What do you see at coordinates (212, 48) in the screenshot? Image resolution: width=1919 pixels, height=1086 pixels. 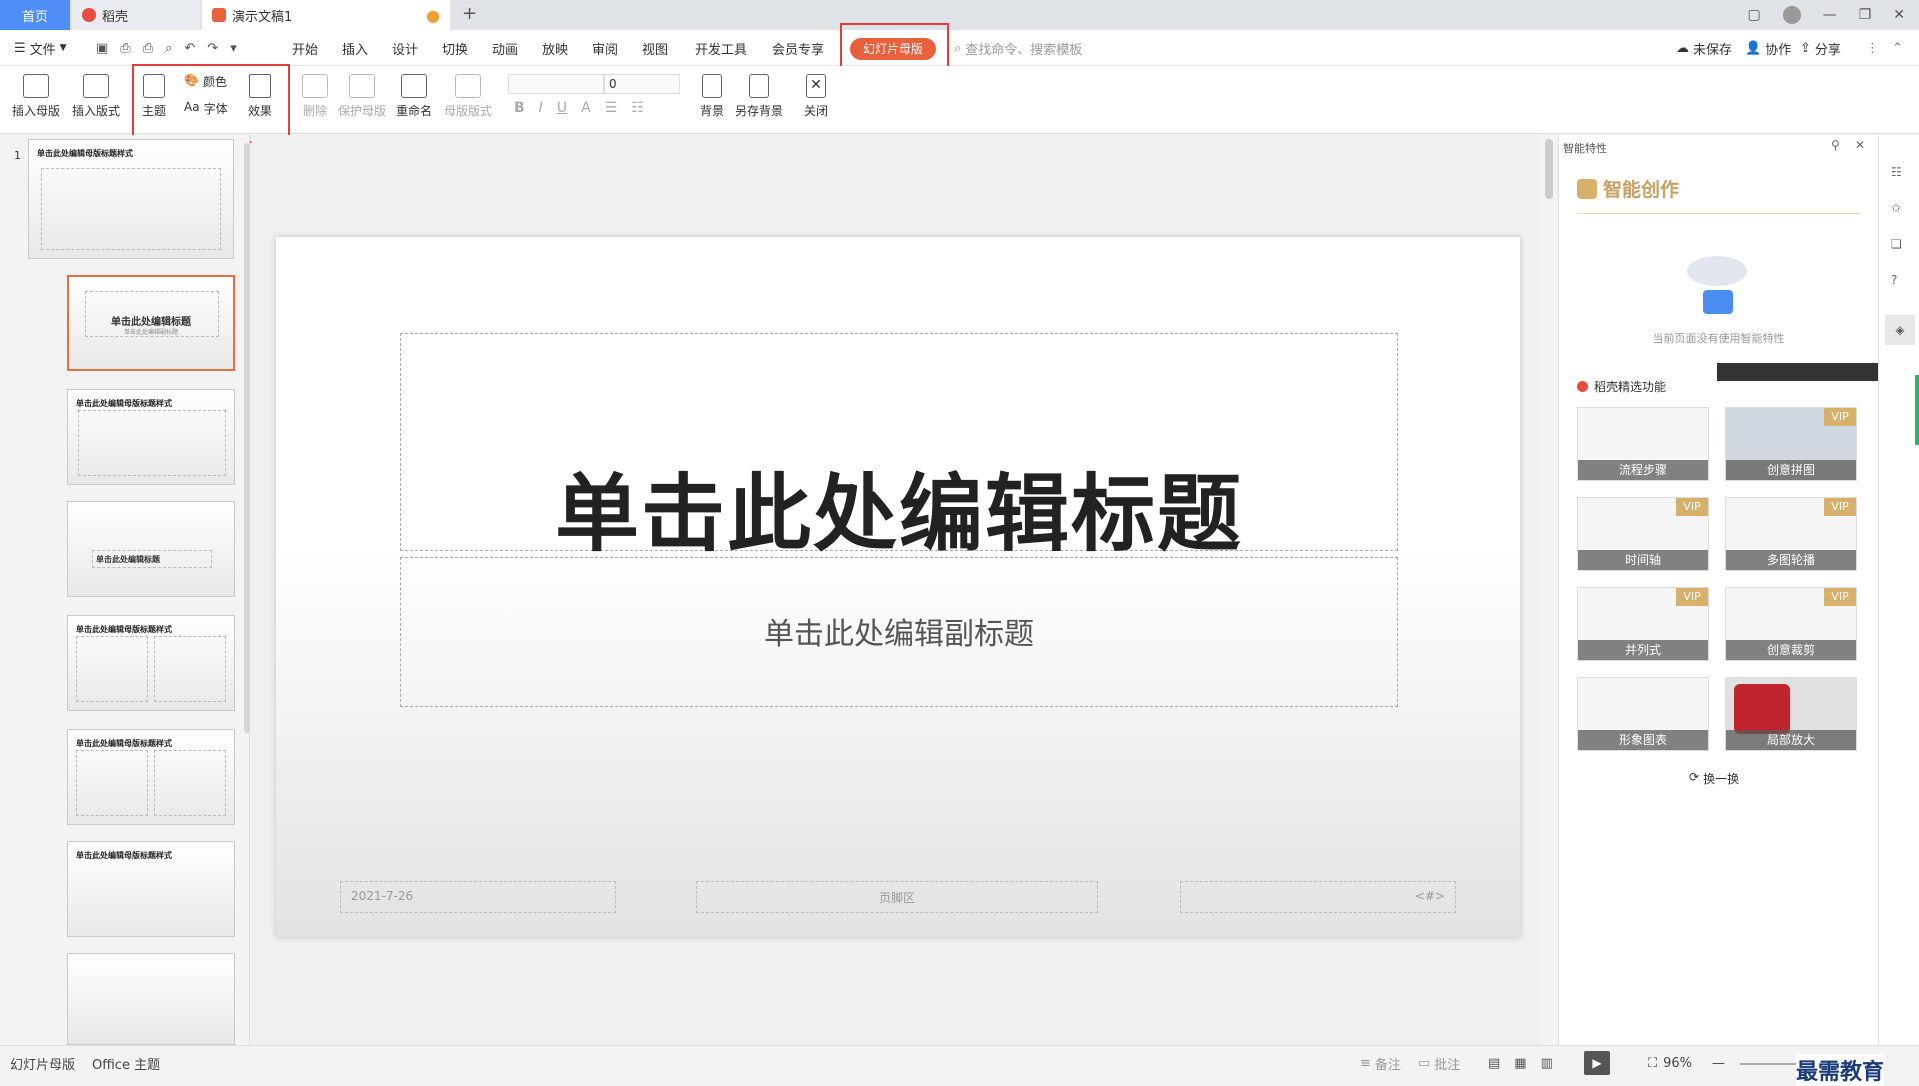 I see `redo-icon: ↷` at bounding box center [212, 48].